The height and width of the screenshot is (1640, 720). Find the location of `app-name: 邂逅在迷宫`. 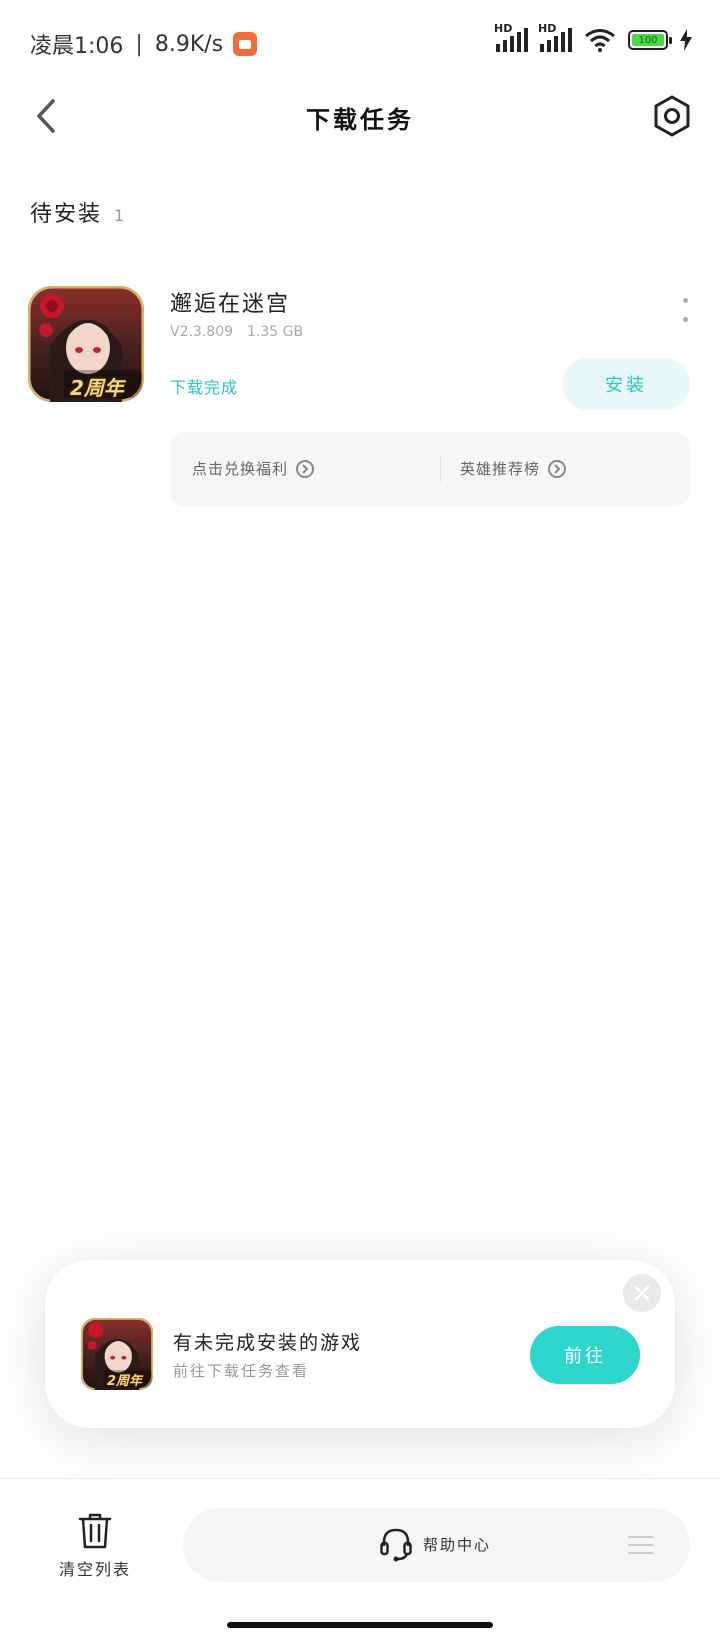

app-name: 邂逅在迷宫 is located at coordinates (230, 304).